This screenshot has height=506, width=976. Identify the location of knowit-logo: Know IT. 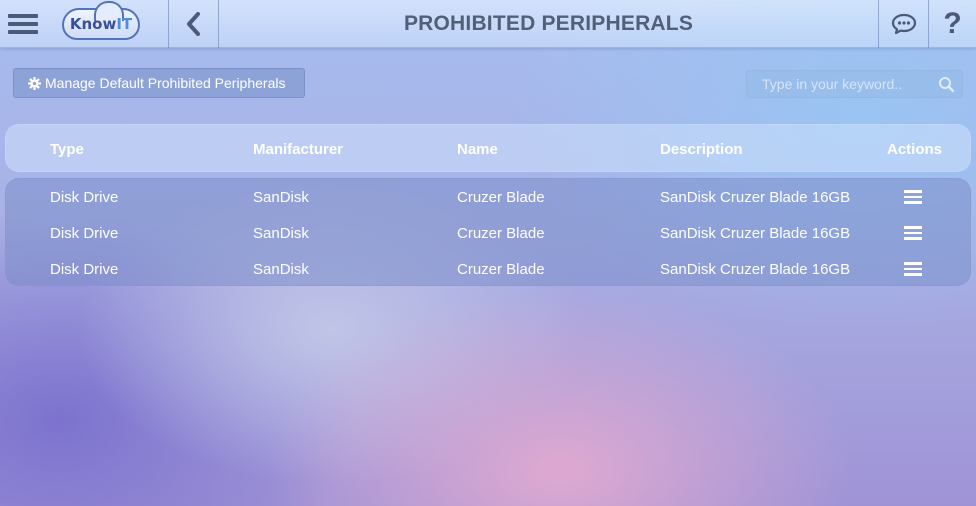
(101, 20).